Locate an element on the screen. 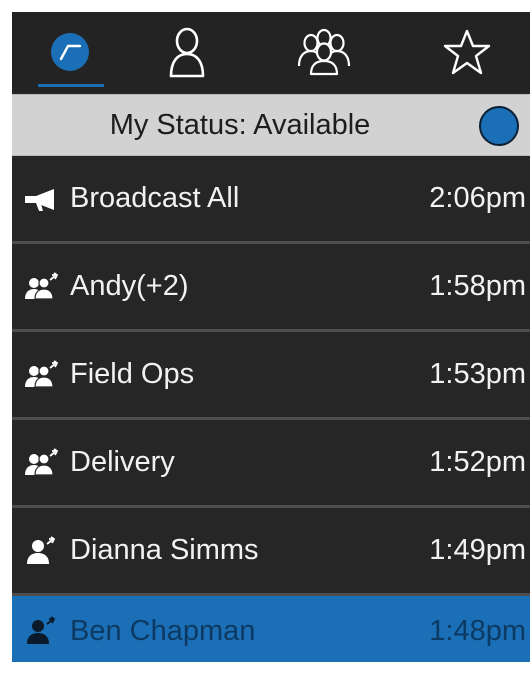 This screenshot has height=683, width=530. list-item-time: 1:52pm is located at coordinates (477, 462).